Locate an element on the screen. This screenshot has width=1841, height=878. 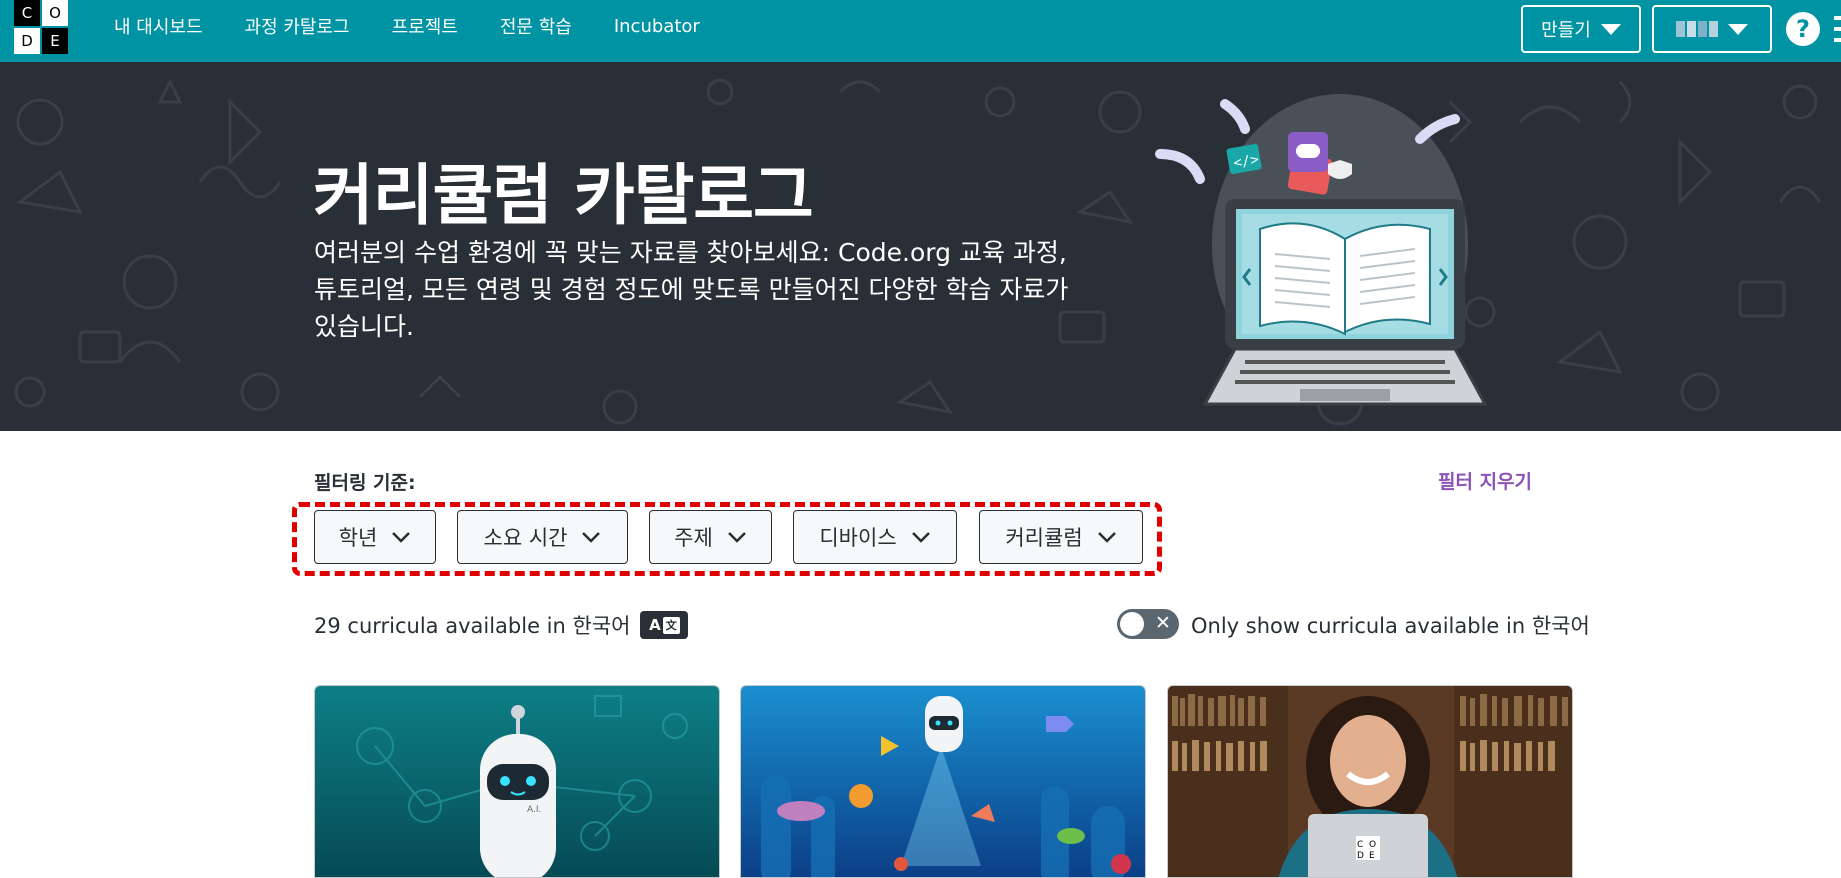
curricula-count-text: 29 curricula available in 한국어 is located at coordinates (472, 626).